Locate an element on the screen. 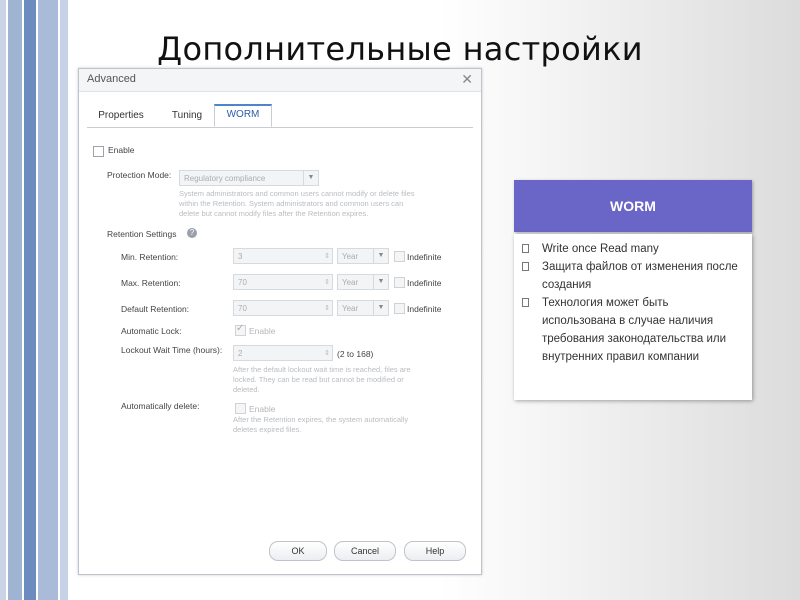 This screenshot has width=800, height=600. default-retention-label: Default Retention: is located at coordinates (155, 309).